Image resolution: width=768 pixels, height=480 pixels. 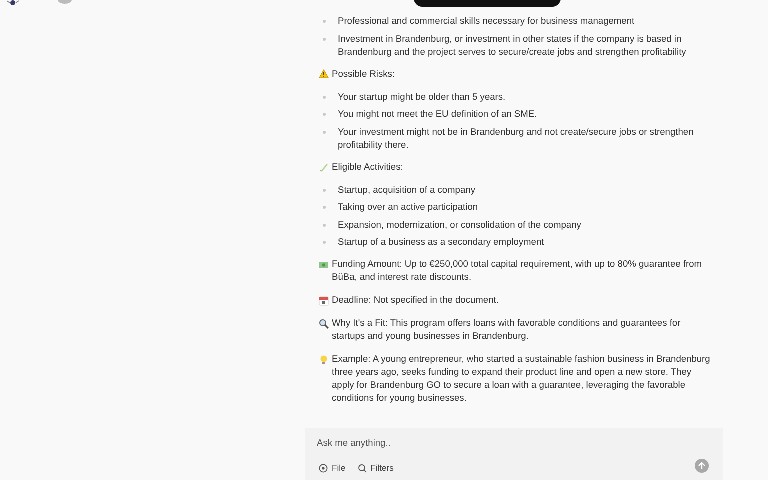 I want to click on paragraph: Why It's a Fit: This program offers loans with favorable conditions and guarantees for startups and young businesses in Brandenburg., so click(x=507, y=330).